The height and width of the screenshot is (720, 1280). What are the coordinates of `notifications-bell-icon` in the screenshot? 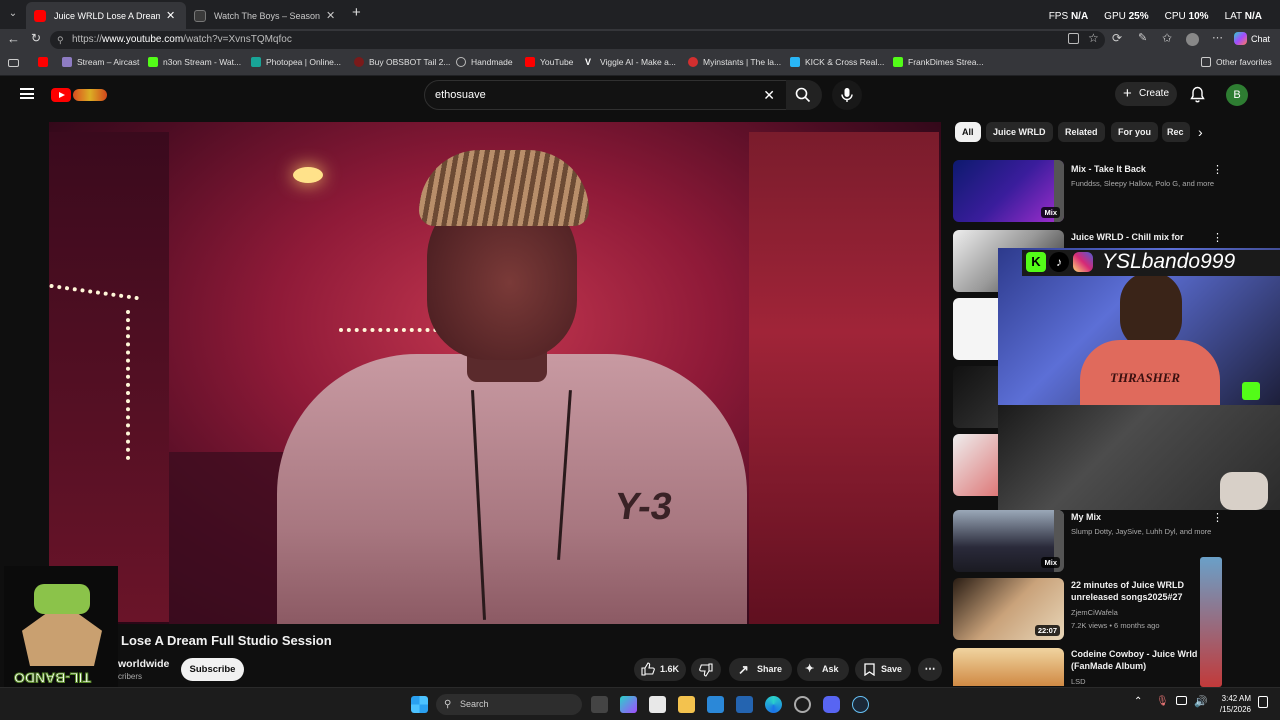 It's located at (1197, 97).